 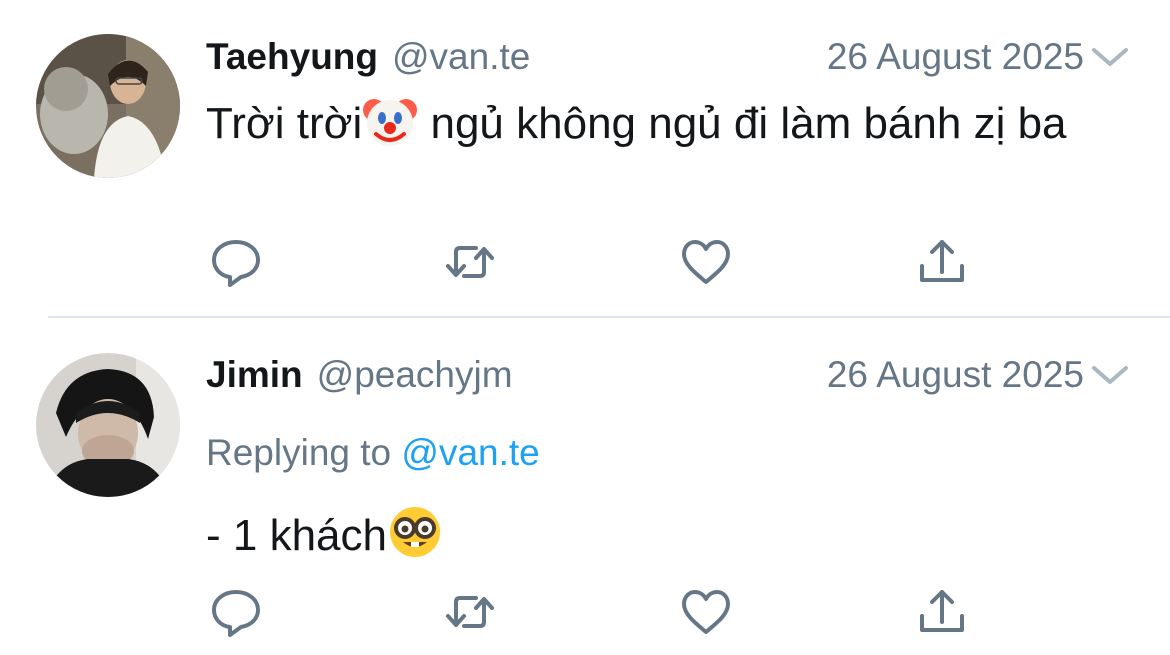 What do you see at coordinates (742, 123) in the screenshot?
I see `tweet-text-part: ngủ không ngủ đi làm bánh zị ba` at bounding box center [742, 123].